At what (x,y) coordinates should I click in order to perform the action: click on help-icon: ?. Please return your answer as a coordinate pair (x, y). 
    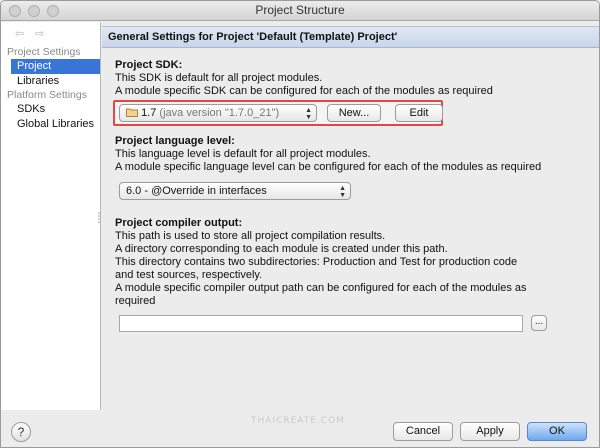
    Looking at the image, I should click on (21, 432).